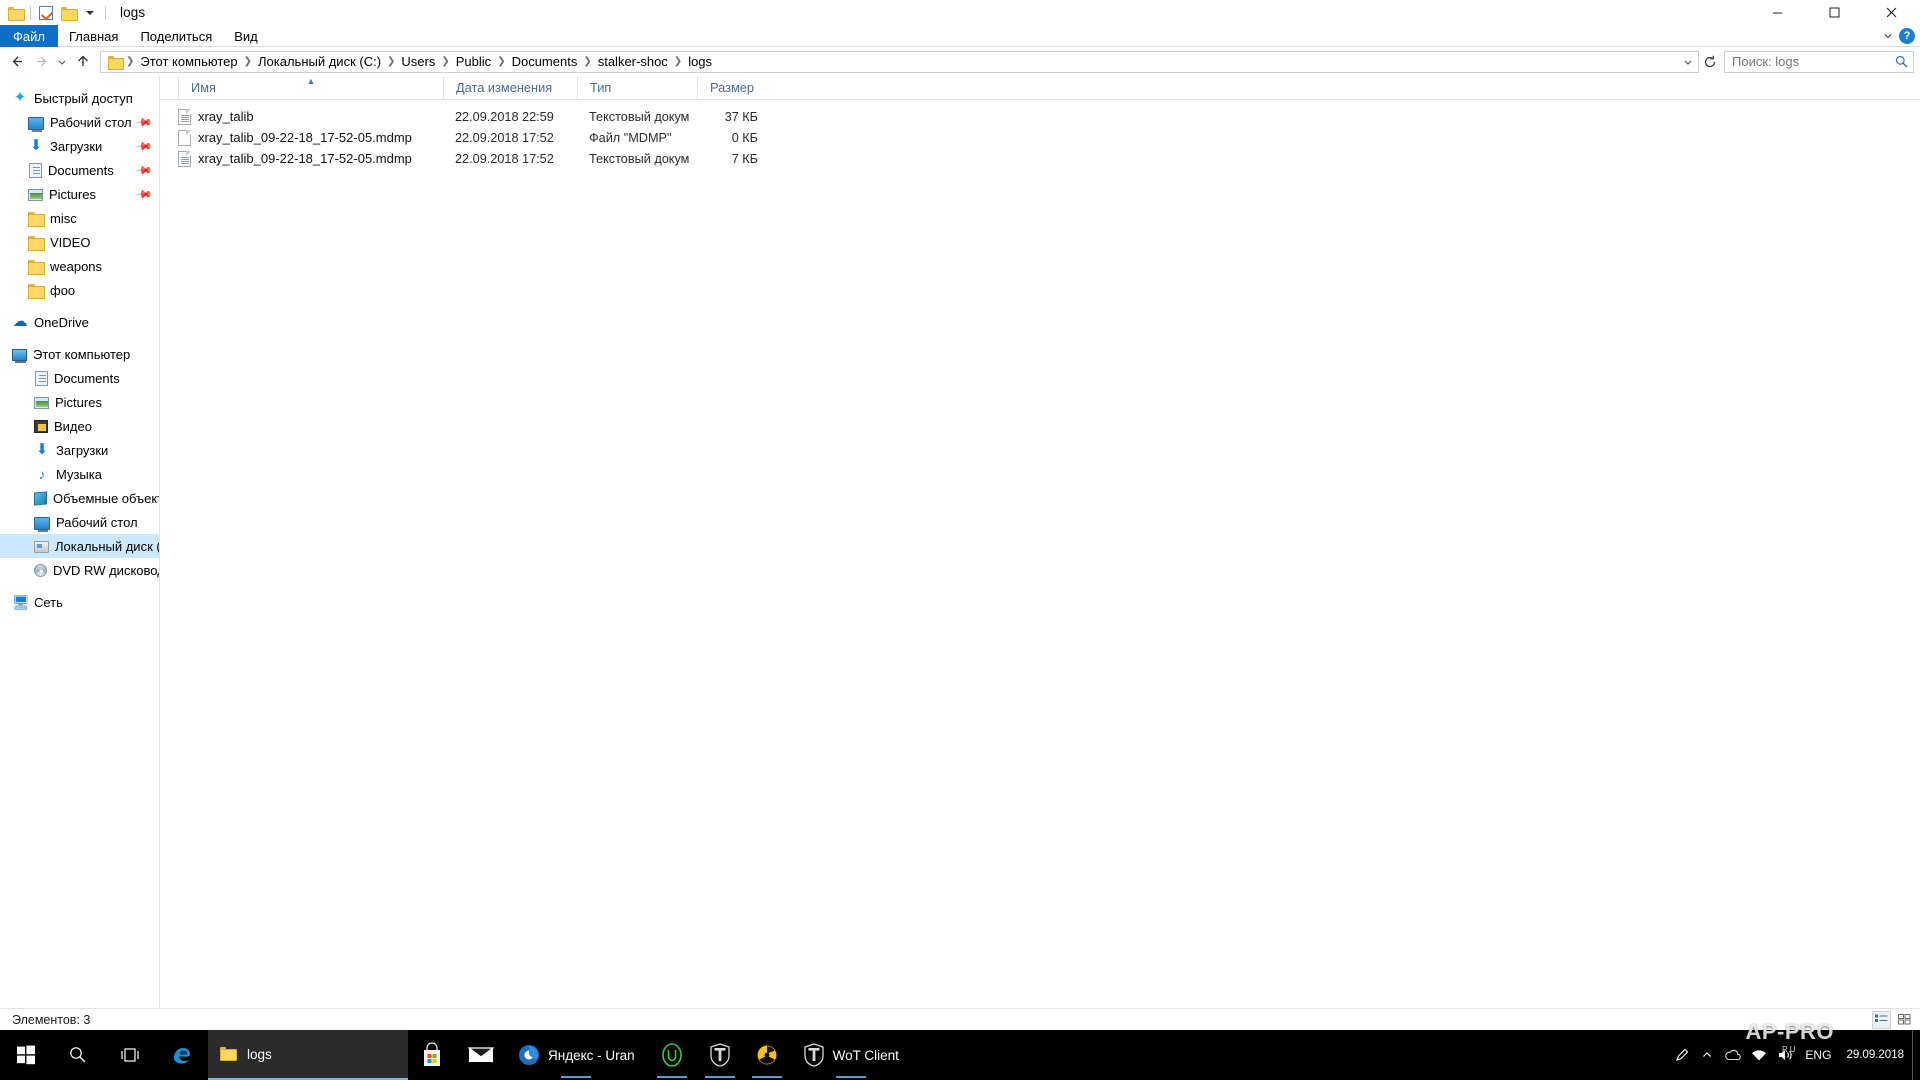  What do you see at coordinates (851, 1055) in the screenshot?
I see `taskbar-app-wot-client: WoT Client` at bounding box center [851, 1055].